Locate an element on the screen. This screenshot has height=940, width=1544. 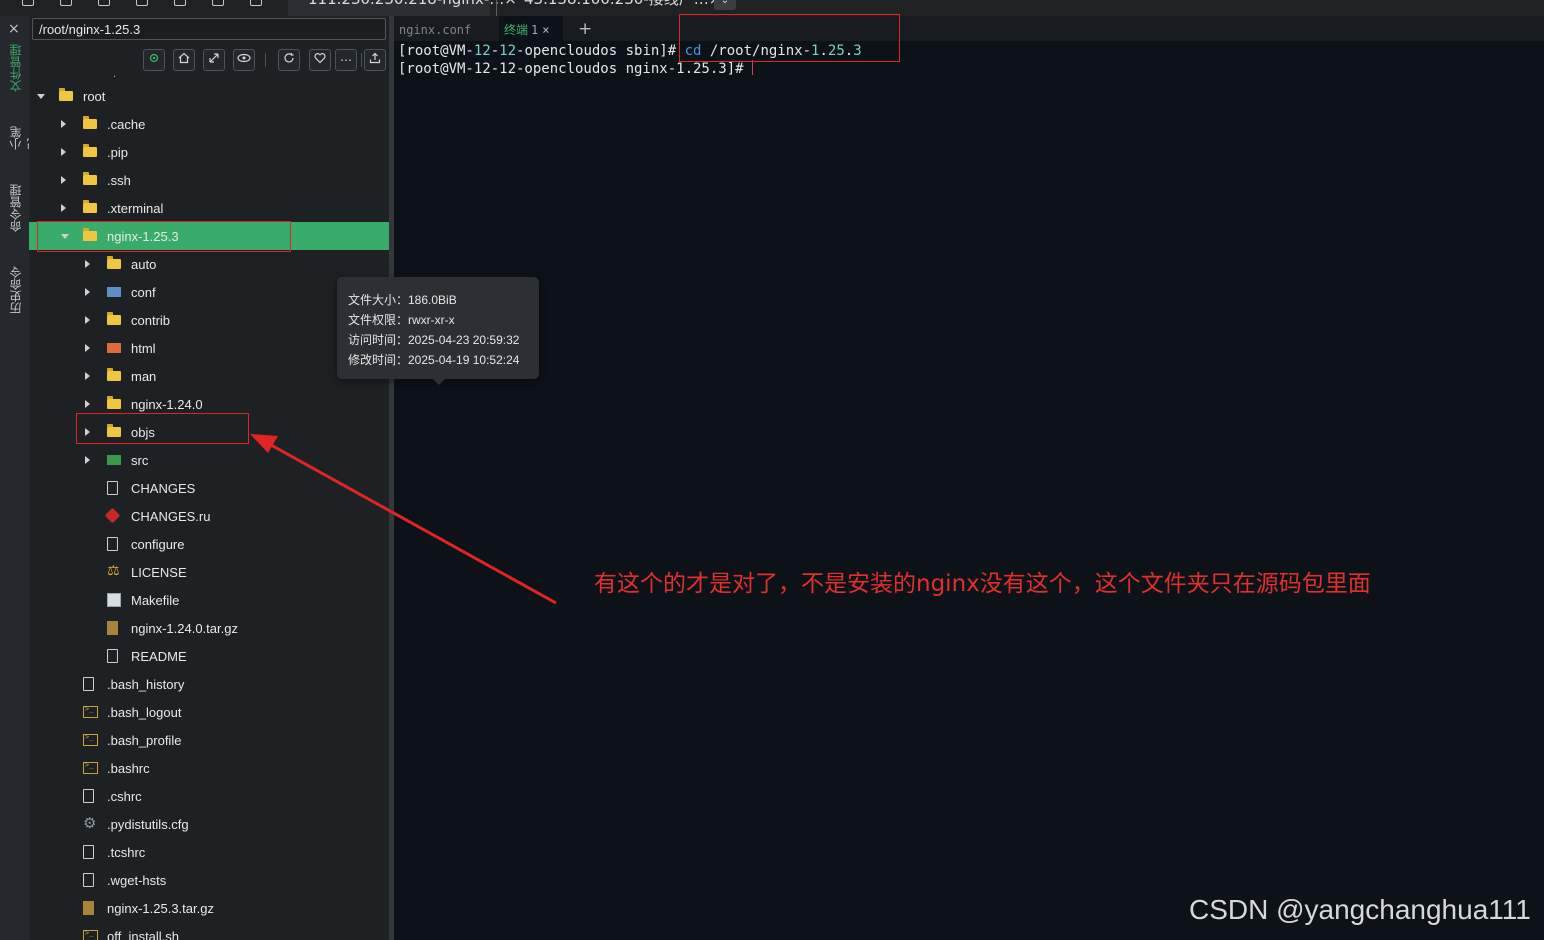
tree-folder-row: auto is located at coordinates (209, 264).